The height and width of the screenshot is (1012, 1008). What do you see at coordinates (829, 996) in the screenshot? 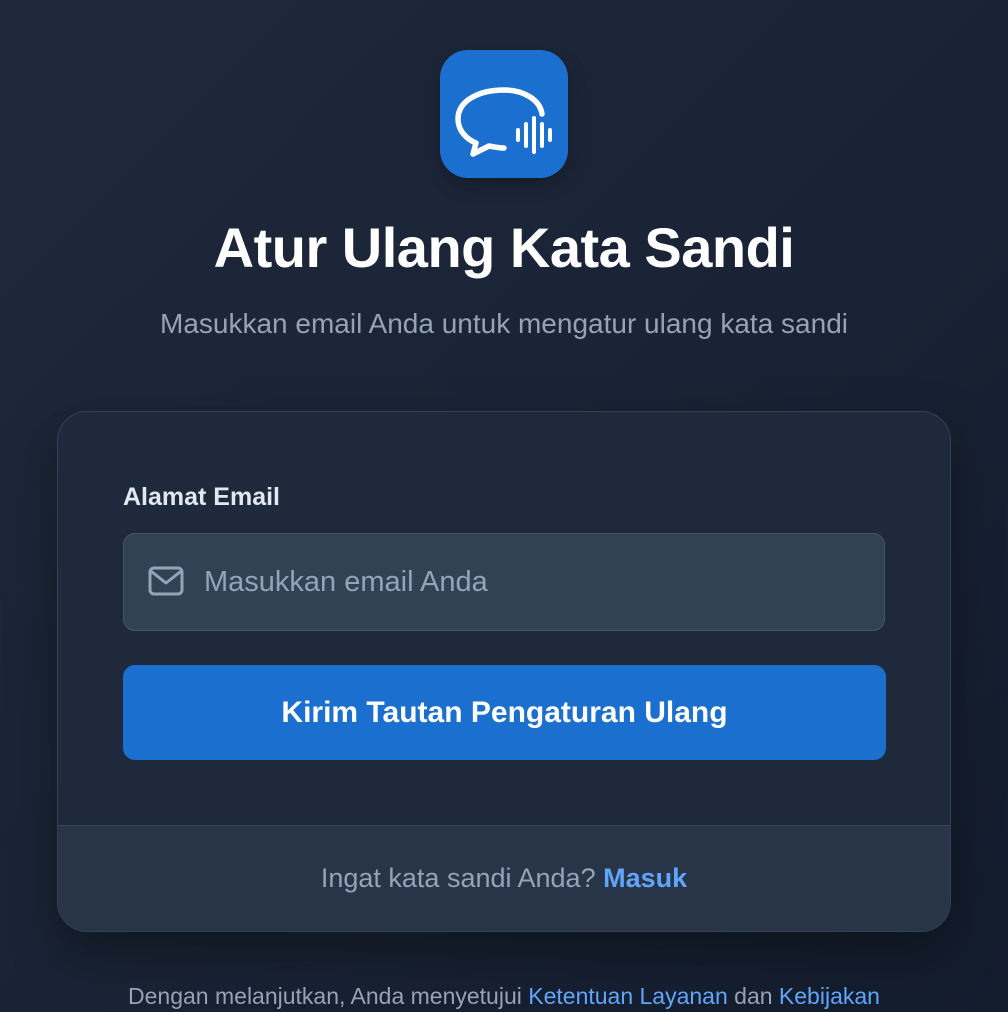
I see `privacy-policy-link: Kebijakan` at bounding box center [829, 996].